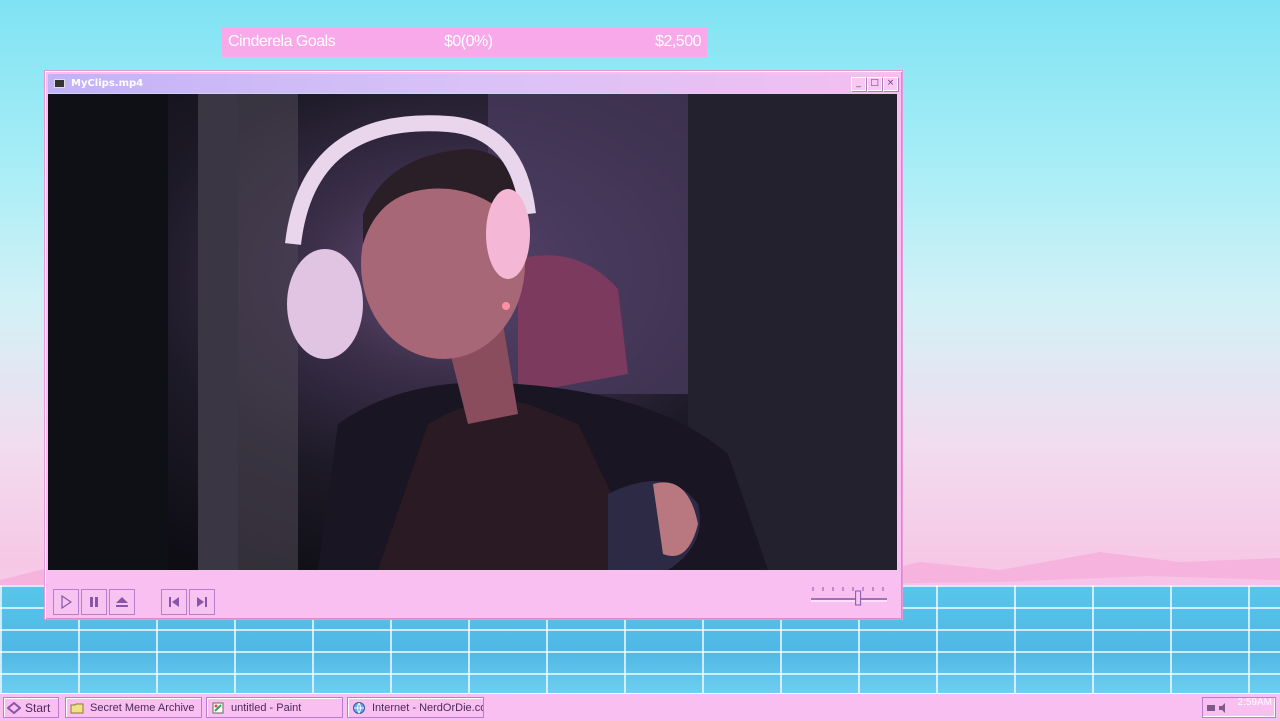 The height and width of the screenshot is (721, 1280). I want to click on taskbar-item-label: untitled - Paint, so click(266, 707).